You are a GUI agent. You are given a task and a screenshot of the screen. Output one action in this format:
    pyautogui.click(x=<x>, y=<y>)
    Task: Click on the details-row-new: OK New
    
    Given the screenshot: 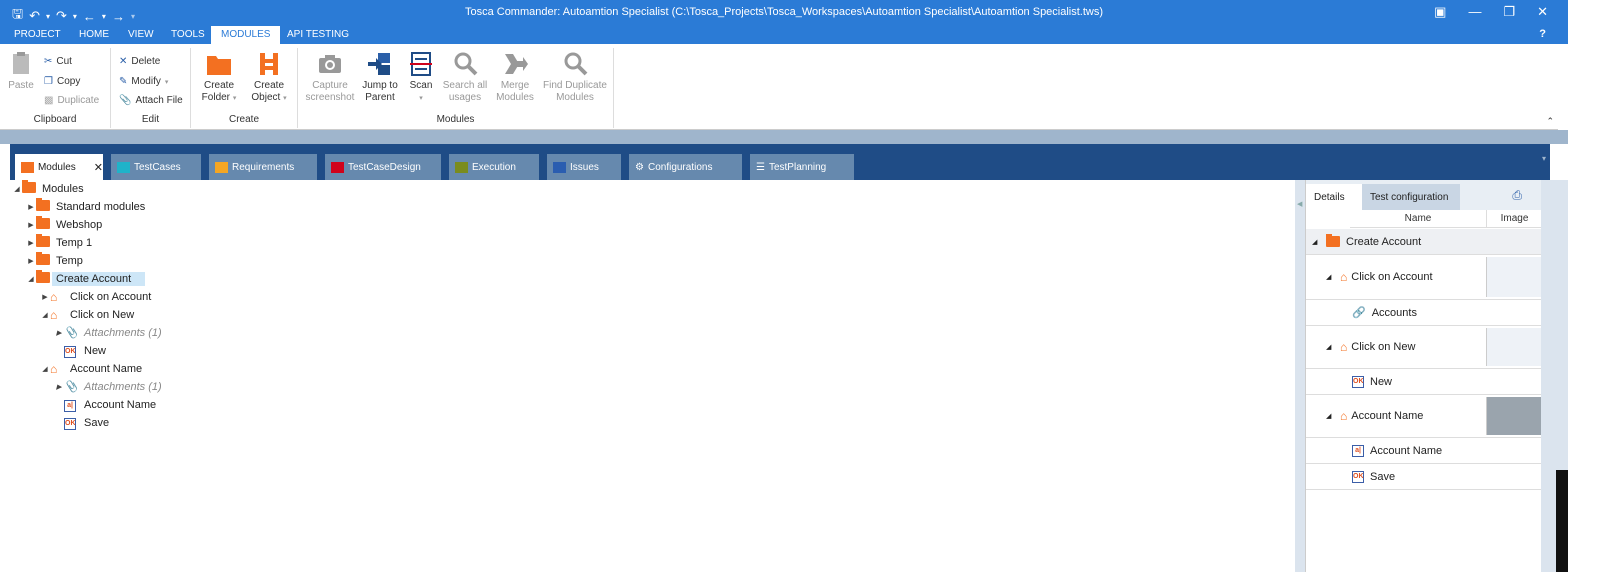 What is the action you would take?
    pyautogui.click(x=1424, y=382)
    